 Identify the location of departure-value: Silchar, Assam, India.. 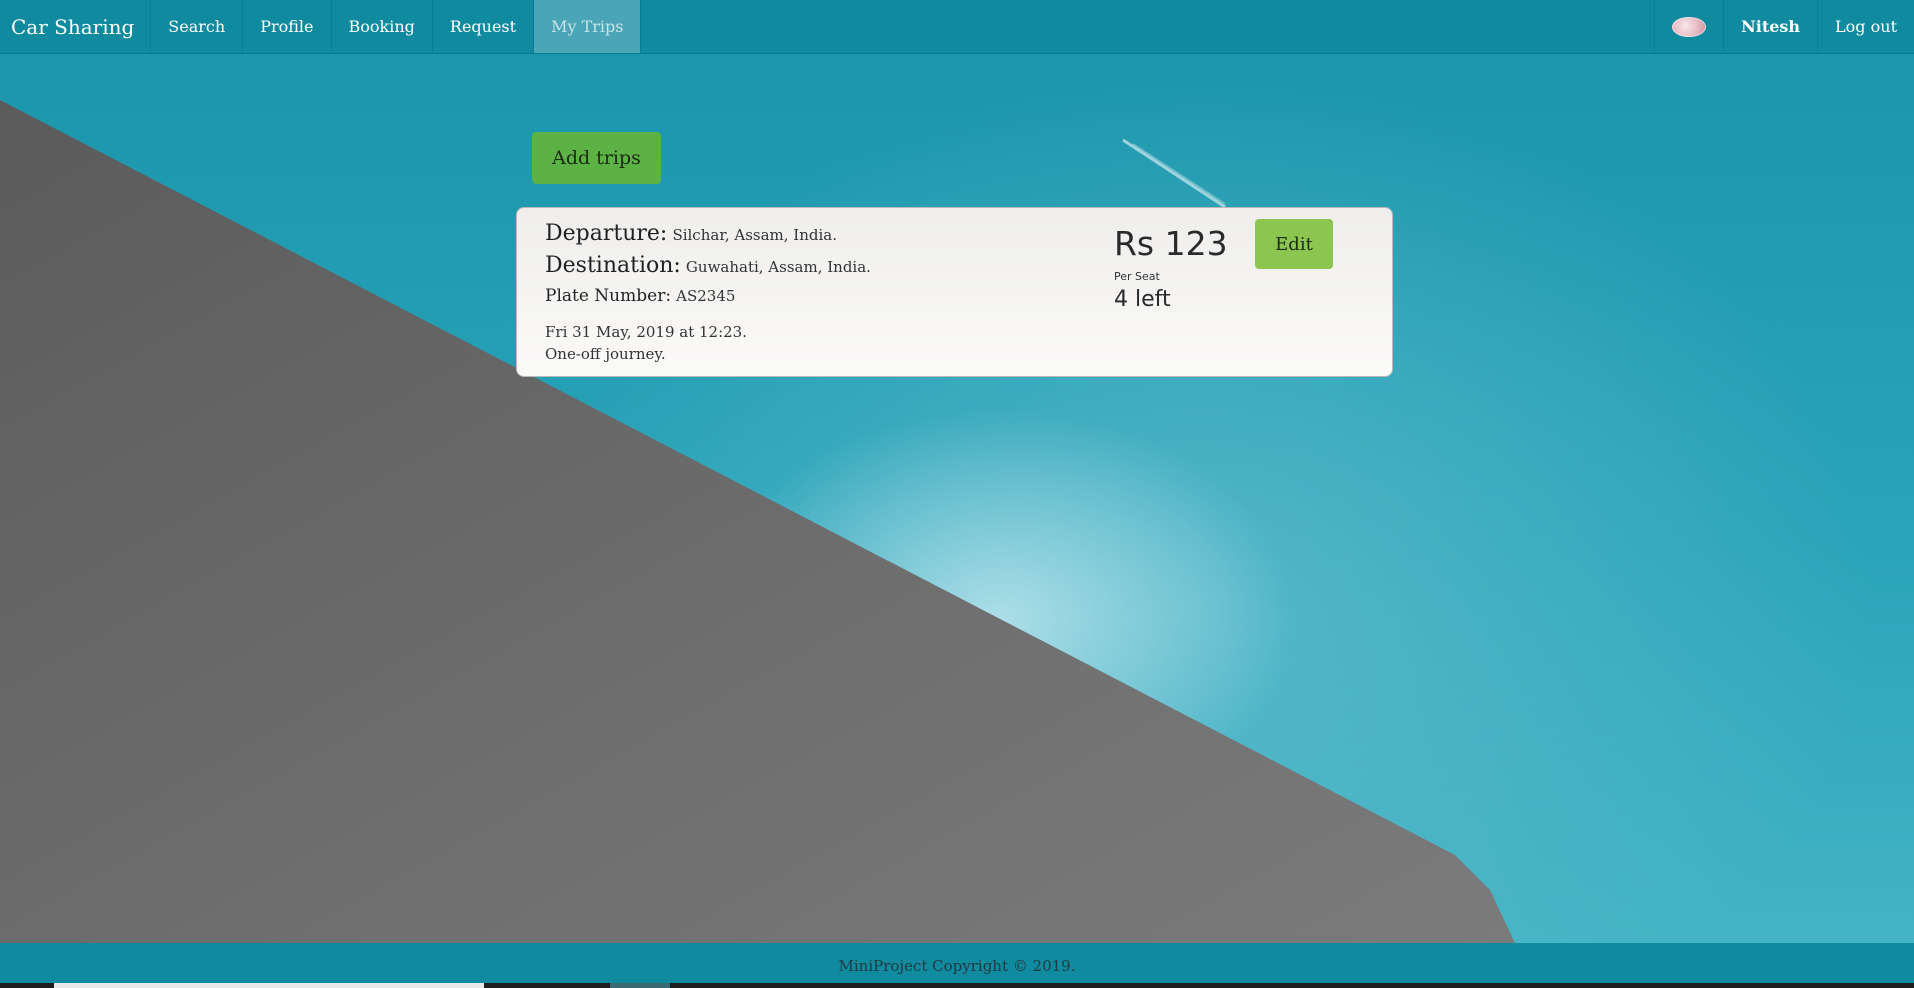
(754, 235).